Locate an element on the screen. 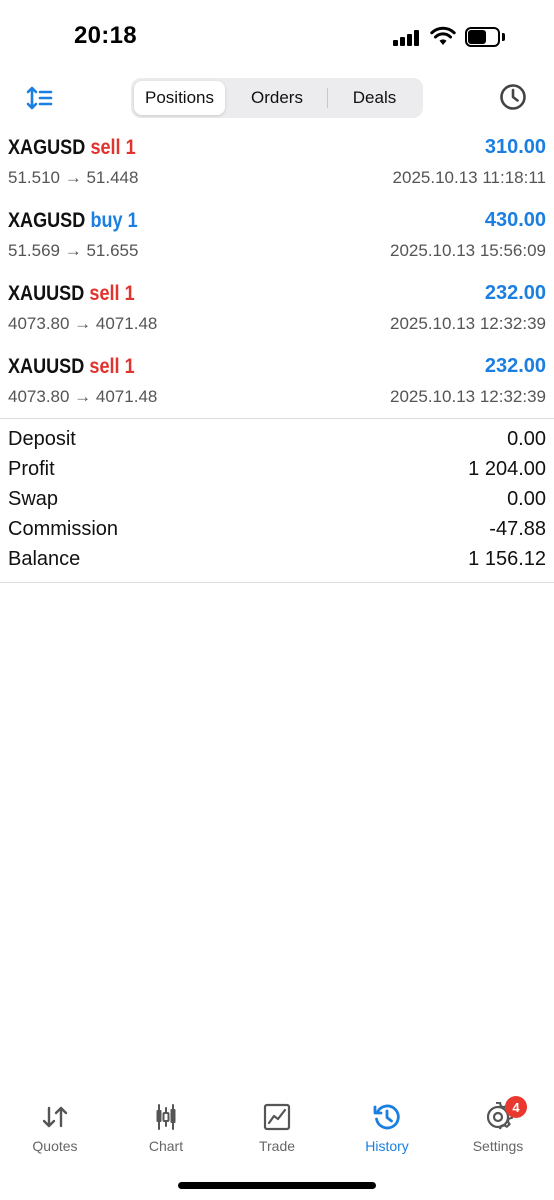  summary-label: Profit is located at coordinates (31, 469).